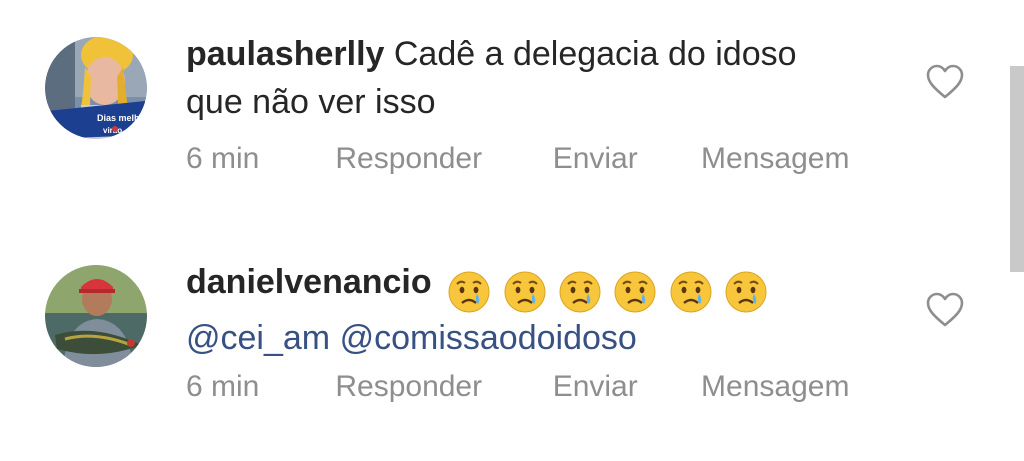  Describe the element at coordinates (608, 290) in the screenshot. I see `emoji-group` at that location.